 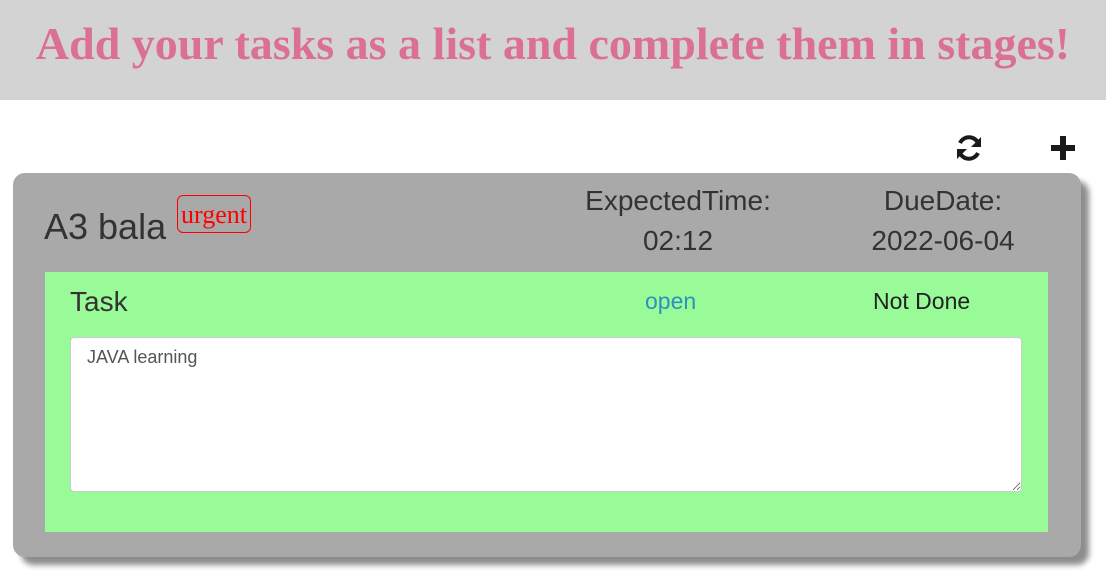 What do you see at coordinates (678, 200) in the screenshot?
I see `expected-time-label: ExpectedTime:` at bounding box center [678, 200].